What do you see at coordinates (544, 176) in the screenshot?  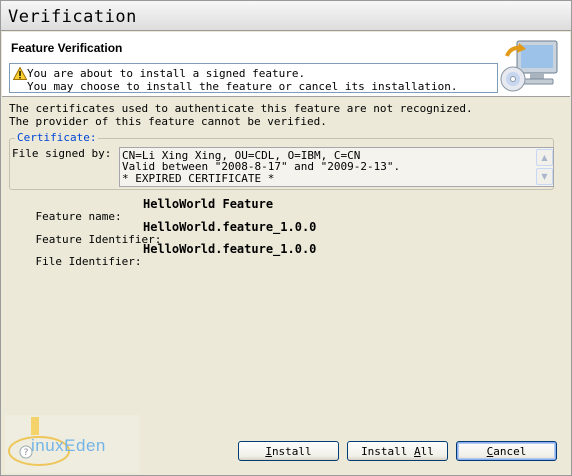 I see `scroll-down-icon: ▼` at bounding box center [544, 176].